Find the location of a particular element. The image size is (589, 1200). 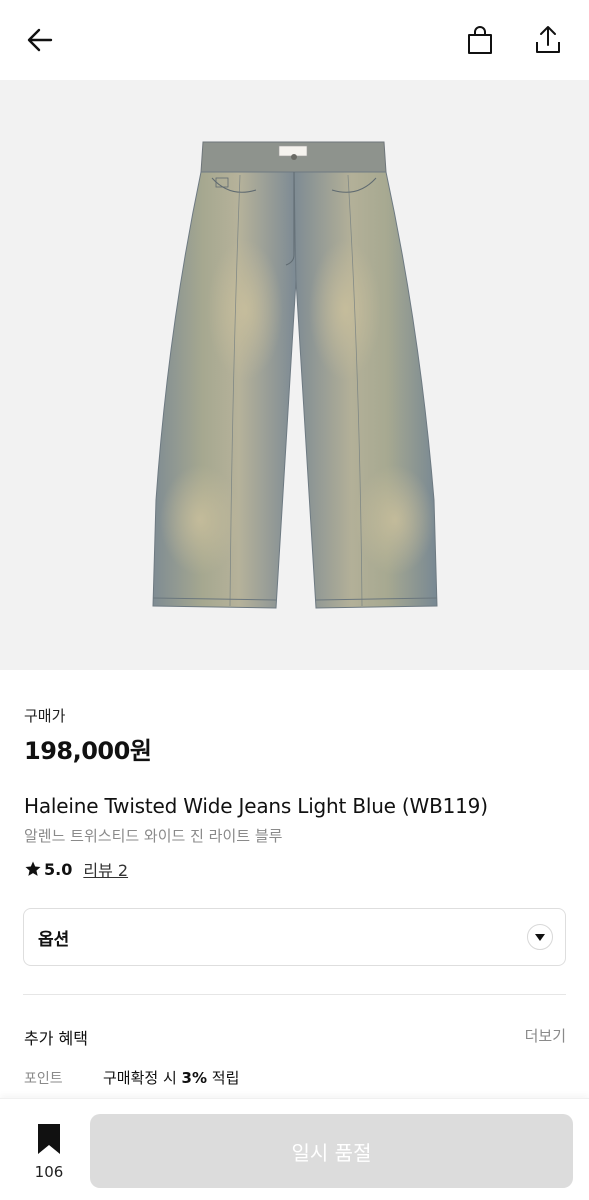

shopping-bag-button is located at coordinates (480, 40).